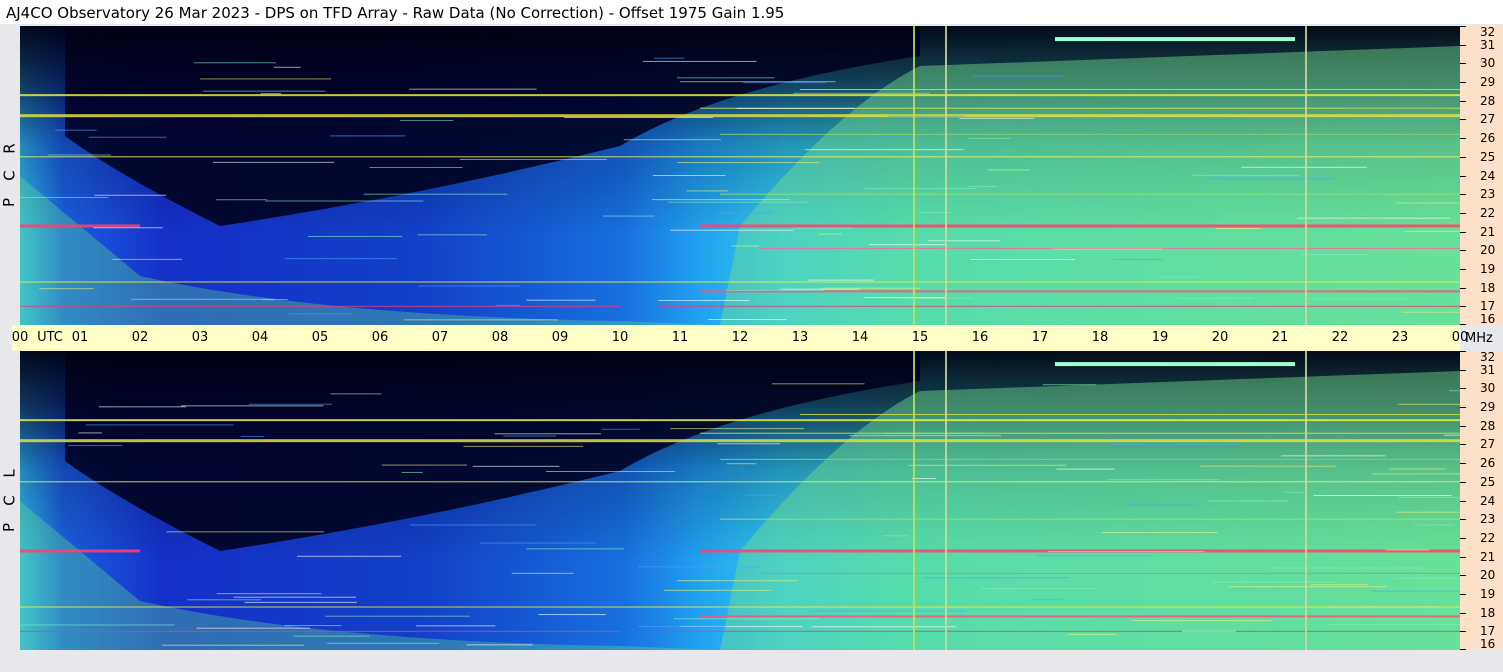 The height and width of the screenshot is (672, 1503). Describe the element at coordinates (1488, 644) in the screenshot. I see `mhz-tick-label: 16` at that location.